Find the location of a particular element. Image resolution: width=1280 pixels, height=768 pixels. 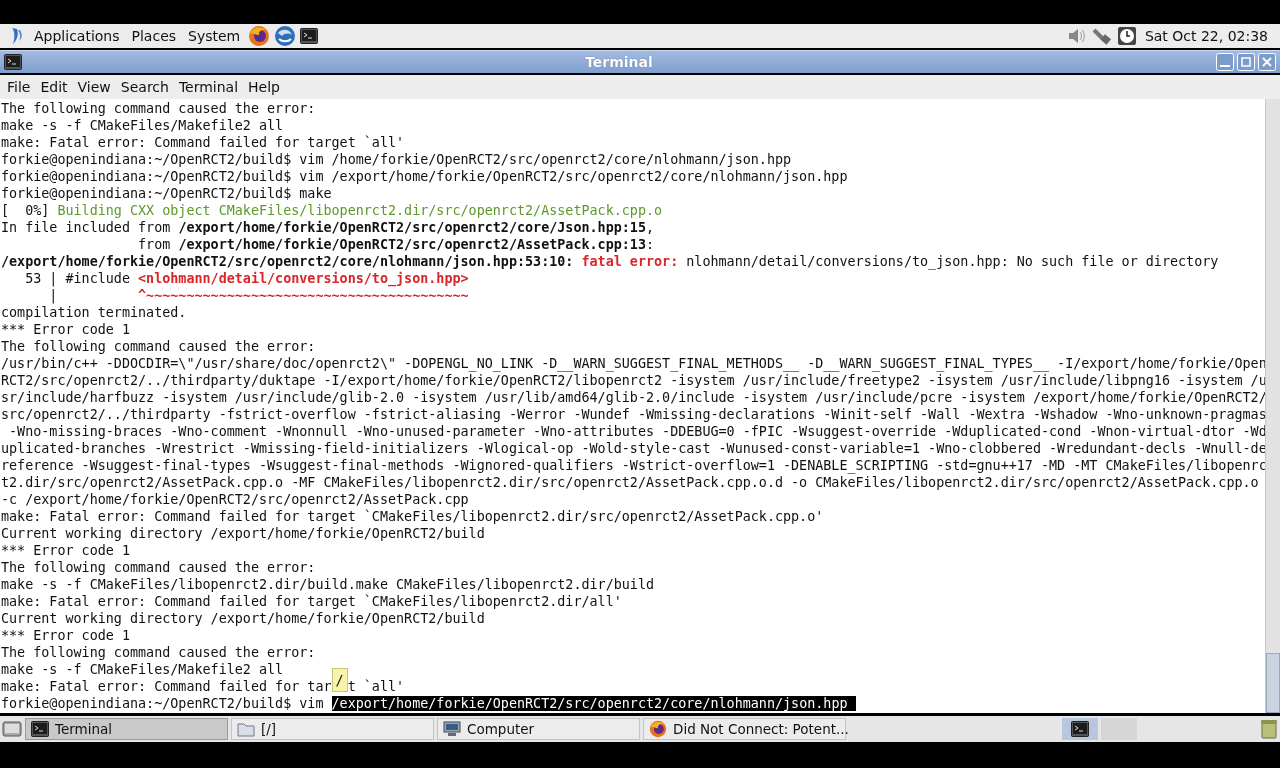

terminal-line: 53 | #include <nlohmann/detail/conversions/to_json.hpp> is located at coordinates (246, 278).